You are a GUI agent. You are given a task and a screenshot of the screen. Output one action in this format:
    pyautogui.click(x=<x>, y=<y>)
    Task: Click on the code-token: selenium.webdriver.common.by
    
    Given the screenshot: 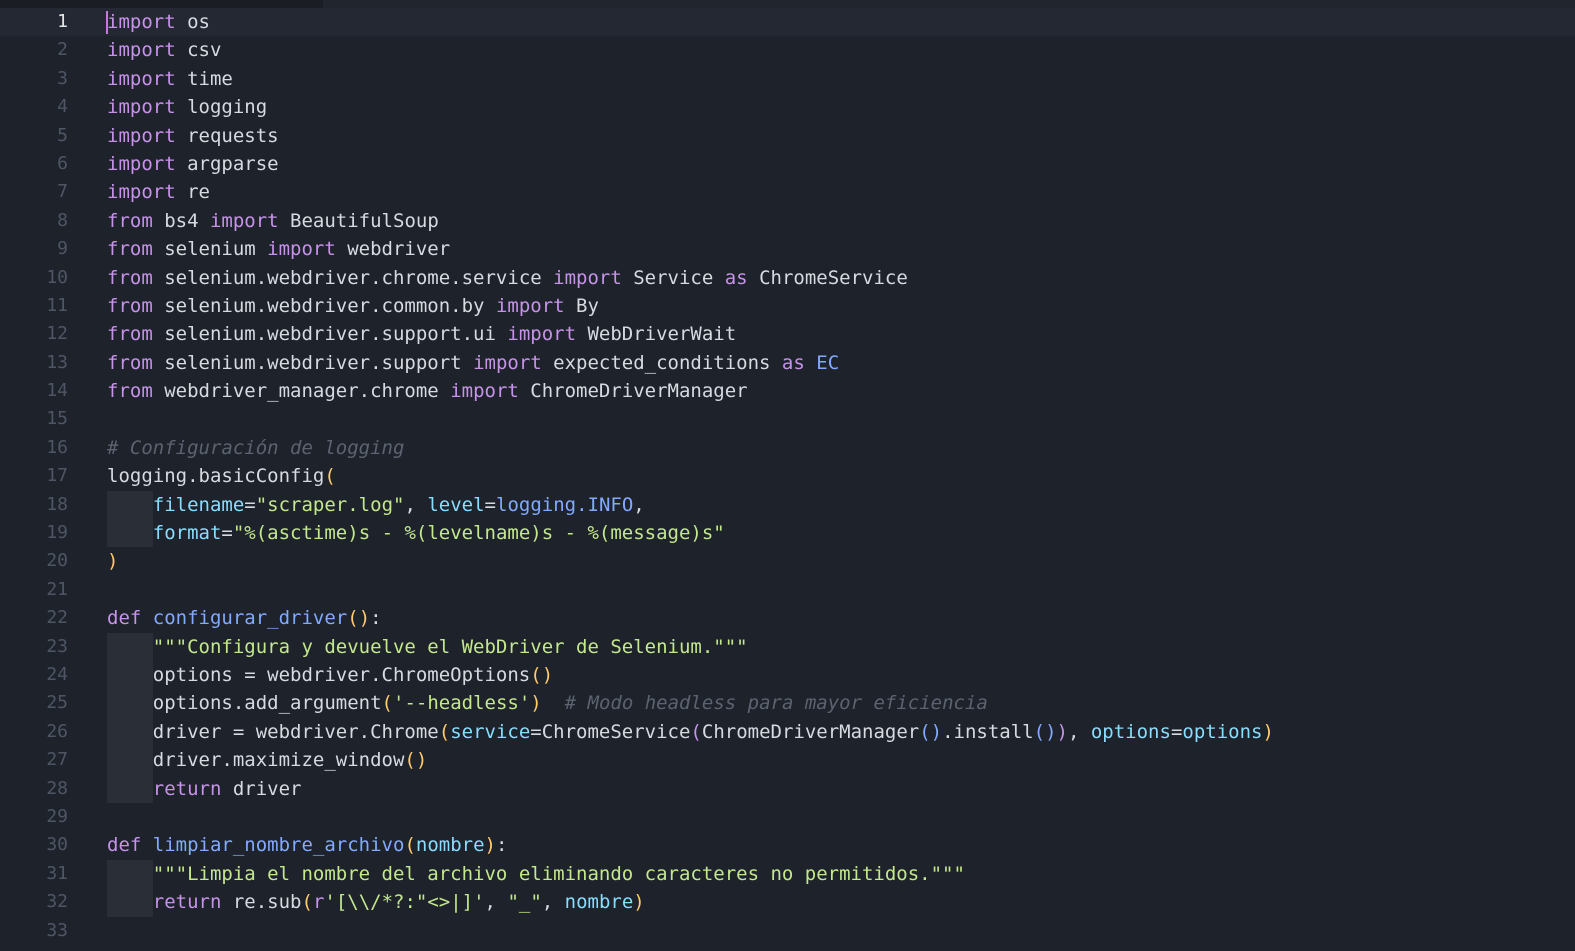 What is the action you would take?
    pyautogui.click(x=324, y=305)
    